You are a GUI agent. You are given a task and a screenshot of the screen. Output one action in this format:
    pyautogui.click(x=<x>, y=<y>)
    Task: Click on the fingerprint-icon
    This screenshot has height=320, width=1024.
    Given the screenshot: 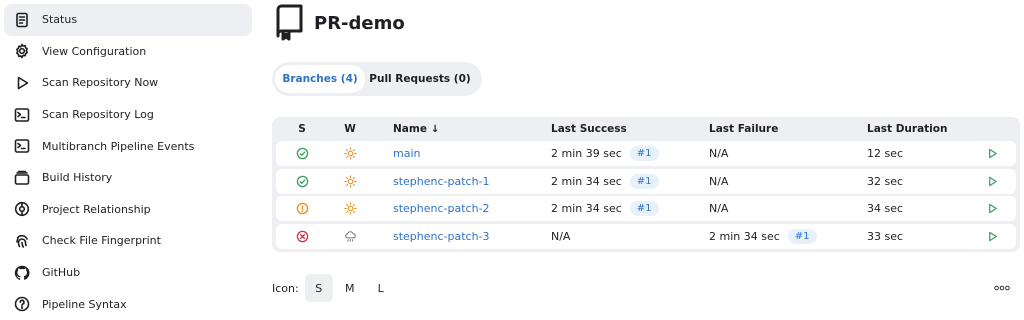 What is the action you would take?
    pyautogui.click(x=22, y=241)
    